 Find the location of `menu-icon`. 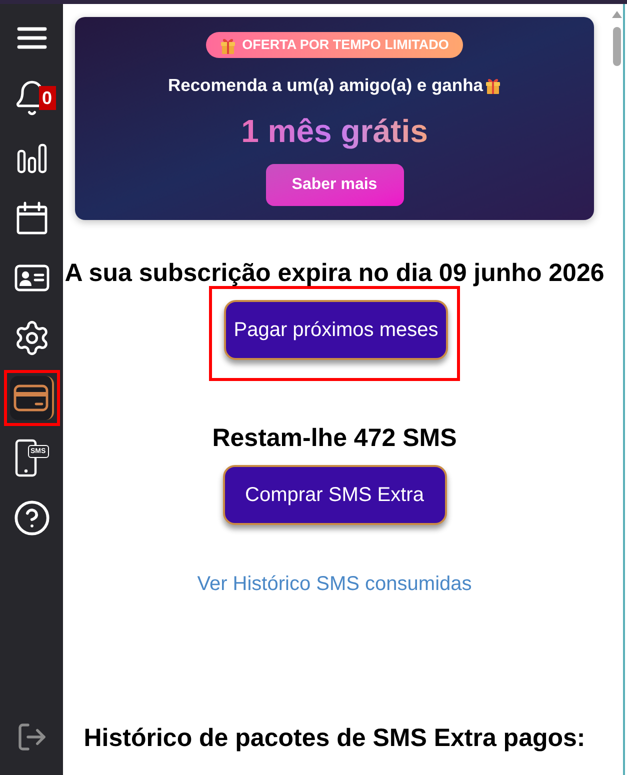

menu-icon is located at coordinates (31, 38).